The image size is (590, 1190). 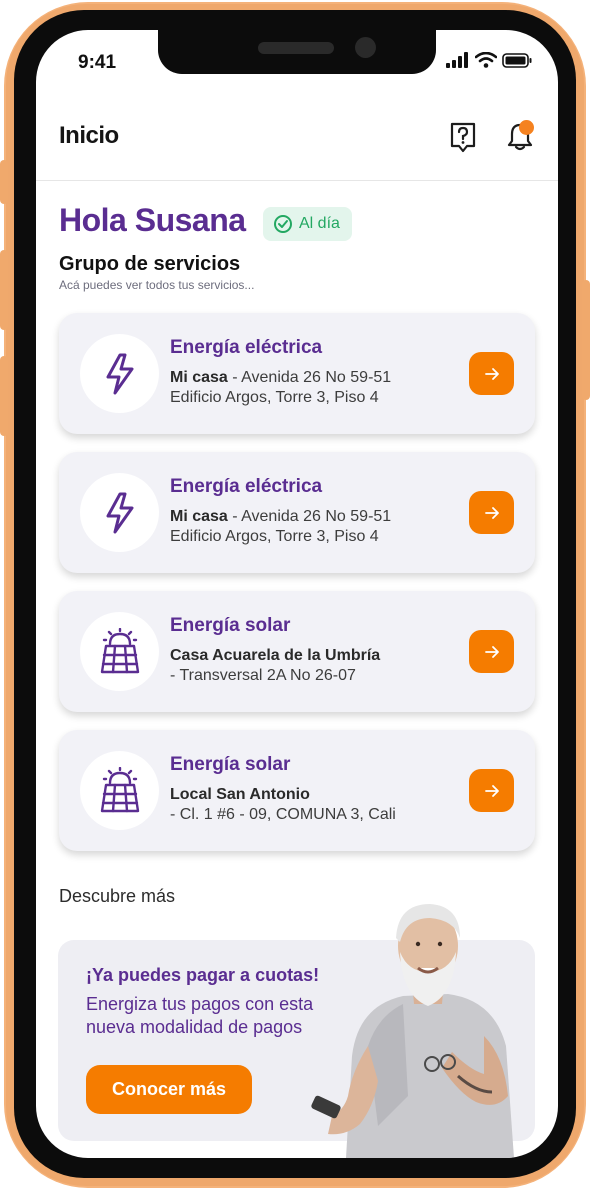 I want to click on service-address-line-1: Casa Acuarela de la Umbría, so click(x=275, y=656).